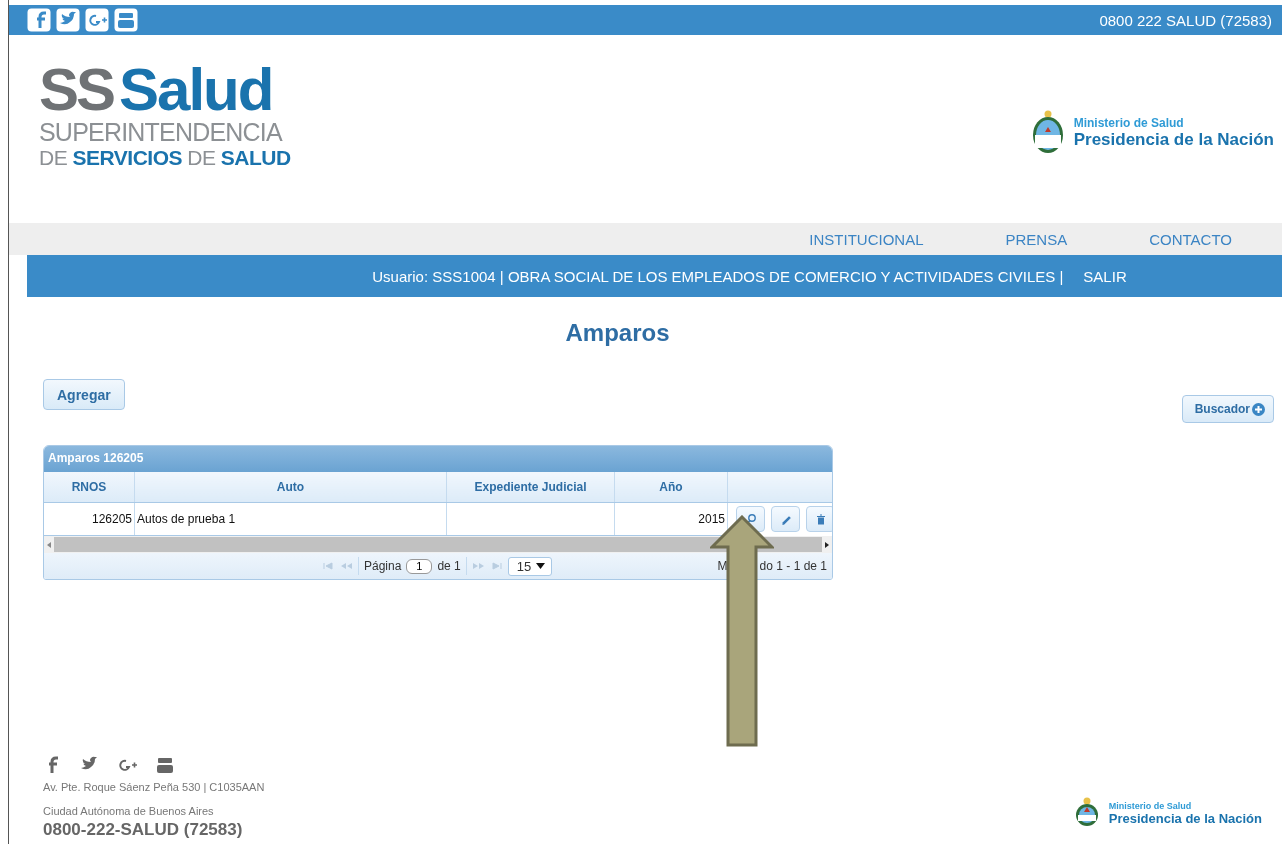 This screenshot has height=844, width=1283. Describe the element at coordinates (129, 811) in the screenshot. I see `city: Ciudad Autónoma de Buenos Aires` at that location.